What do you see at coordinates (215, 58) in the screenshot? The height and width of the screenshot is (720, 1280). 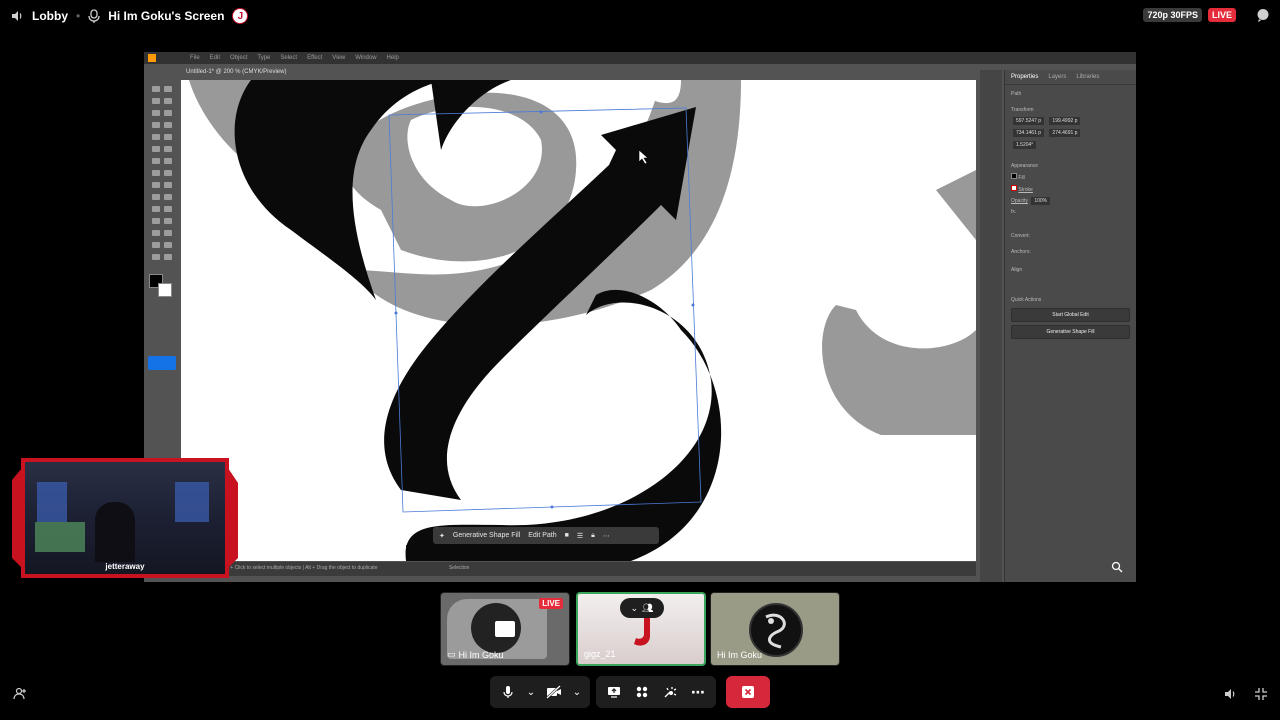 I see `menu-edit: Edit` at bounding box center [215, 58].